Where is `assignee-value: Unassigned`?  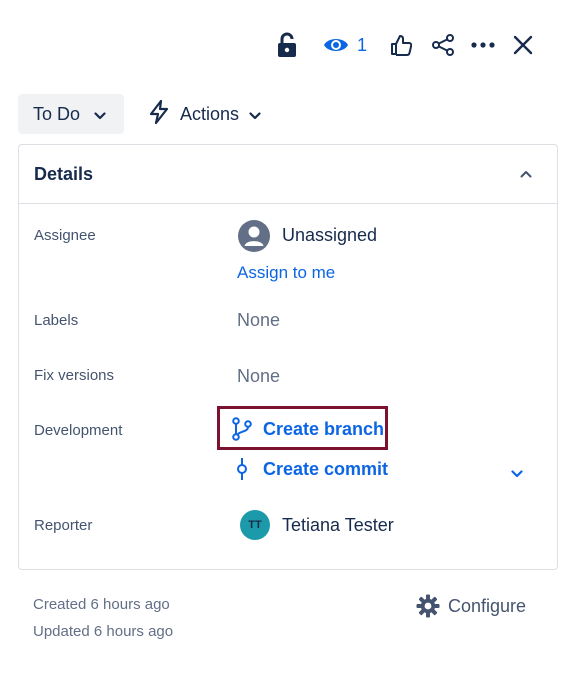
assignee-value: Unassigned is located at coordinates (330, 235).